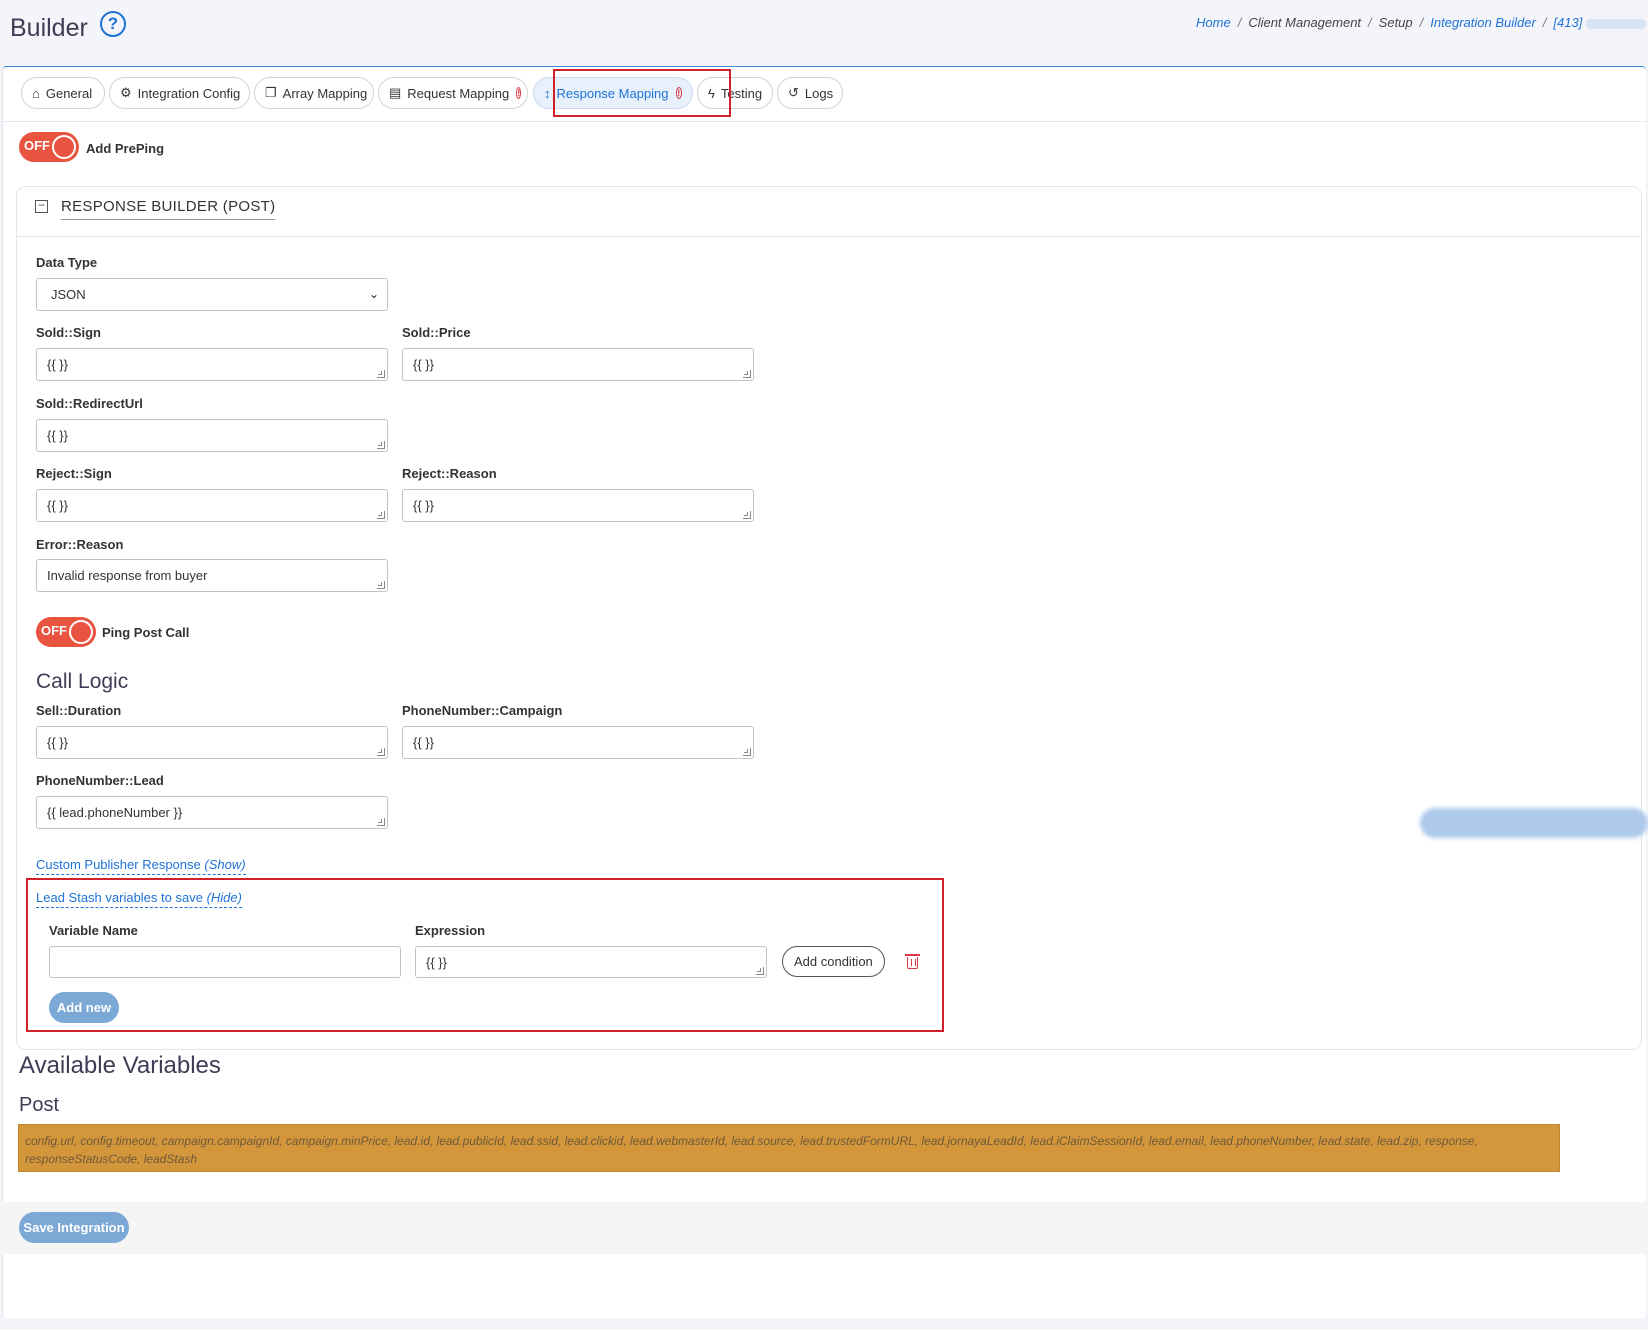 The image size is (1648, 1330). I want to click on phone-campaign-input: {{ }}, so click(578, 742).